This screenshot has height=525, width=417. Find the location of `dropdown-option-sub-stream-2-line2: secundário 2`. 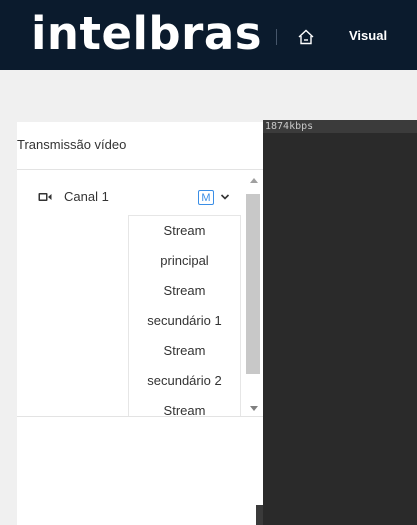

dropdown-option-sub-stream-2-line2: secundário 2 is located at coordinates (184, 381).